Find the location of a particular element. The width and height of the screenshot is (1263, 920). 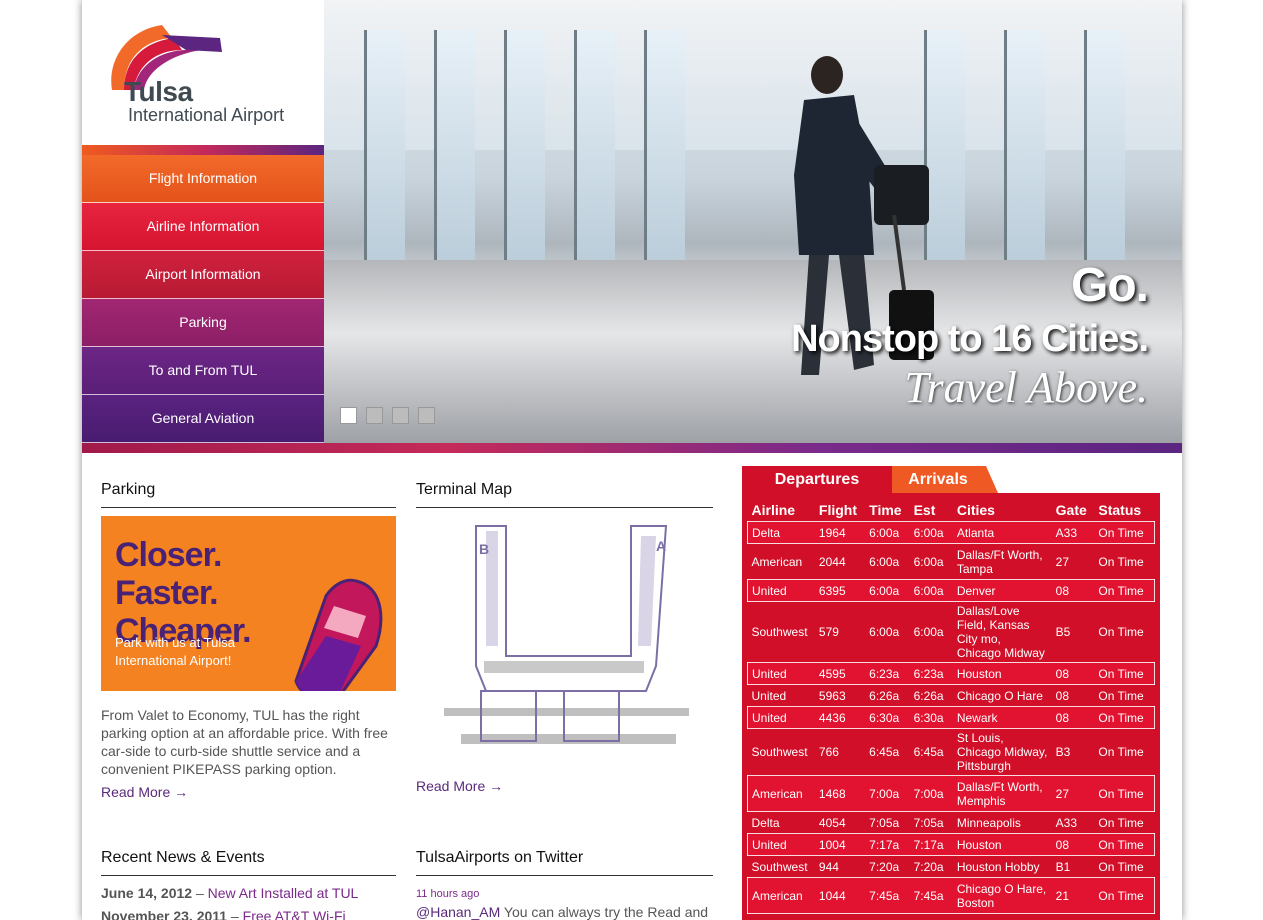

cell-flight: 4436 is located at coordinates (840, 717).